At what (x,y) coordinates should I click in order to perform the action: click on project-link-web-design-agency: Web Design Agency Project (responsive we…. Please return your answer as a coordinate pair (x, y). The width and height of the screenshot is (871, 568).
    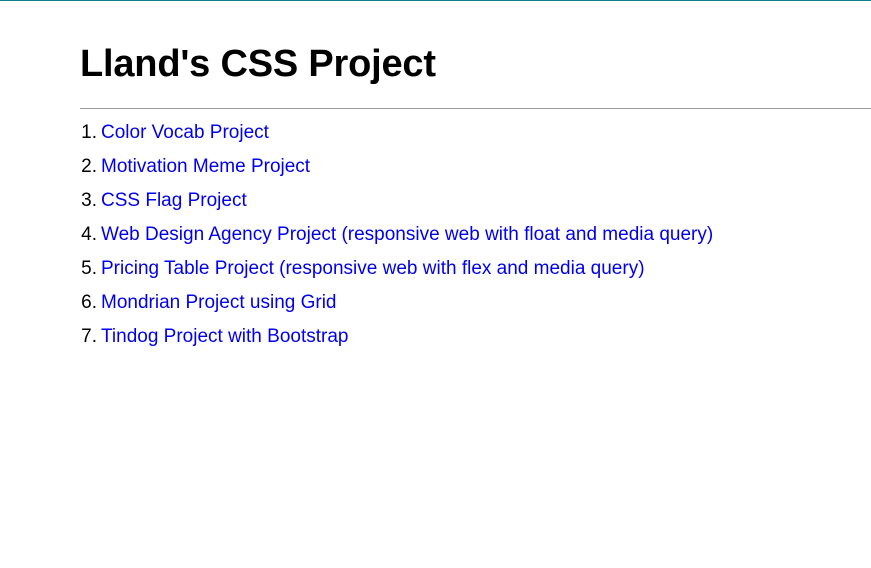
    Looking at the image, I should click on (407, 235).